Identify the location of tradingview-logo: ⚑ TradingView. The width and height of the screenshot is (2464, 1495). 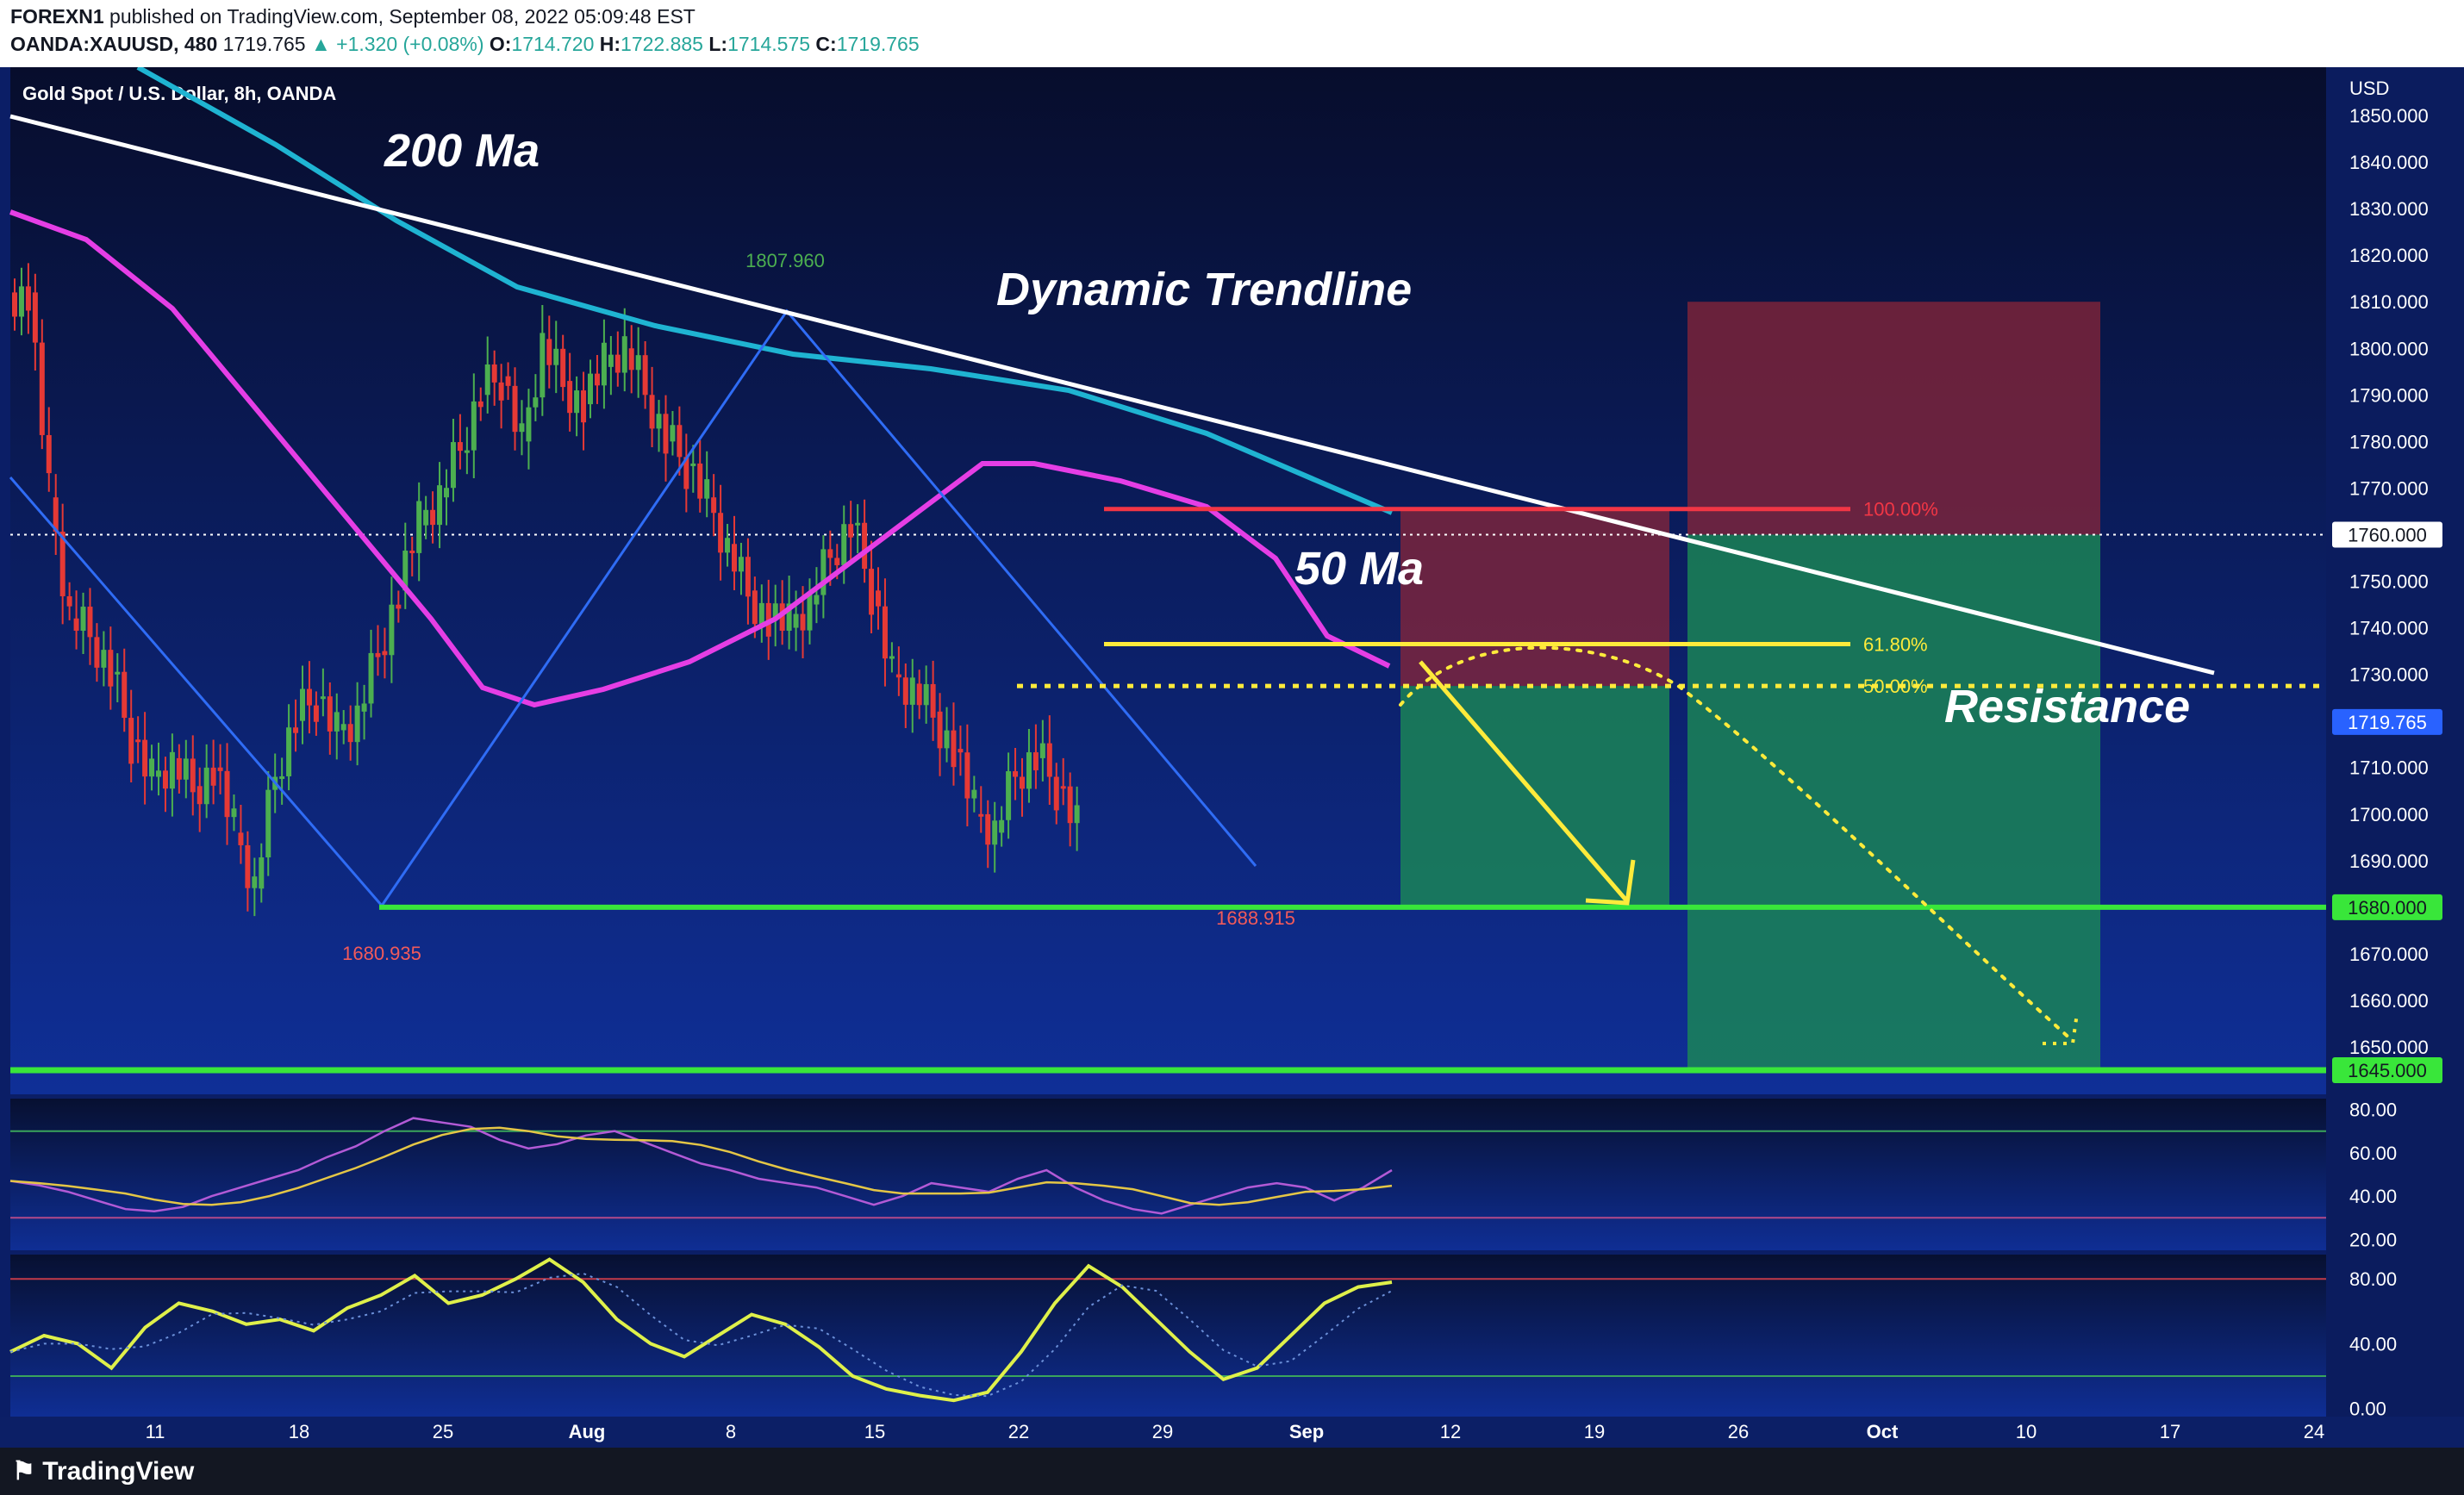
(103, 1471).